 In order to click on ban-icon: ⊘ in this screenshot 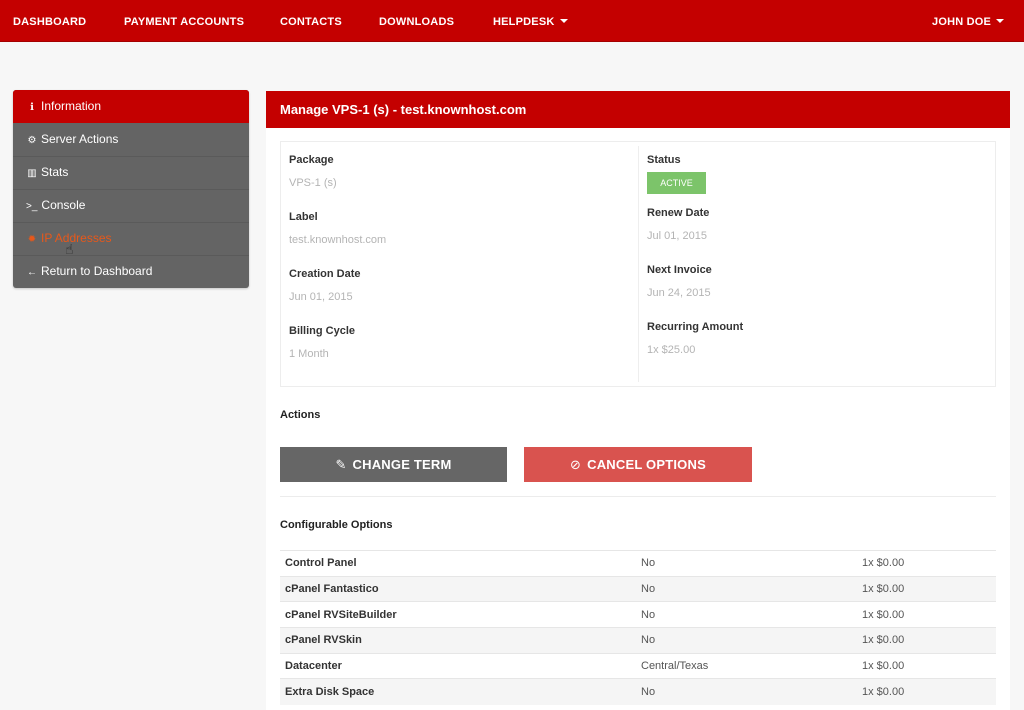, I will do `click(576, 464)`.